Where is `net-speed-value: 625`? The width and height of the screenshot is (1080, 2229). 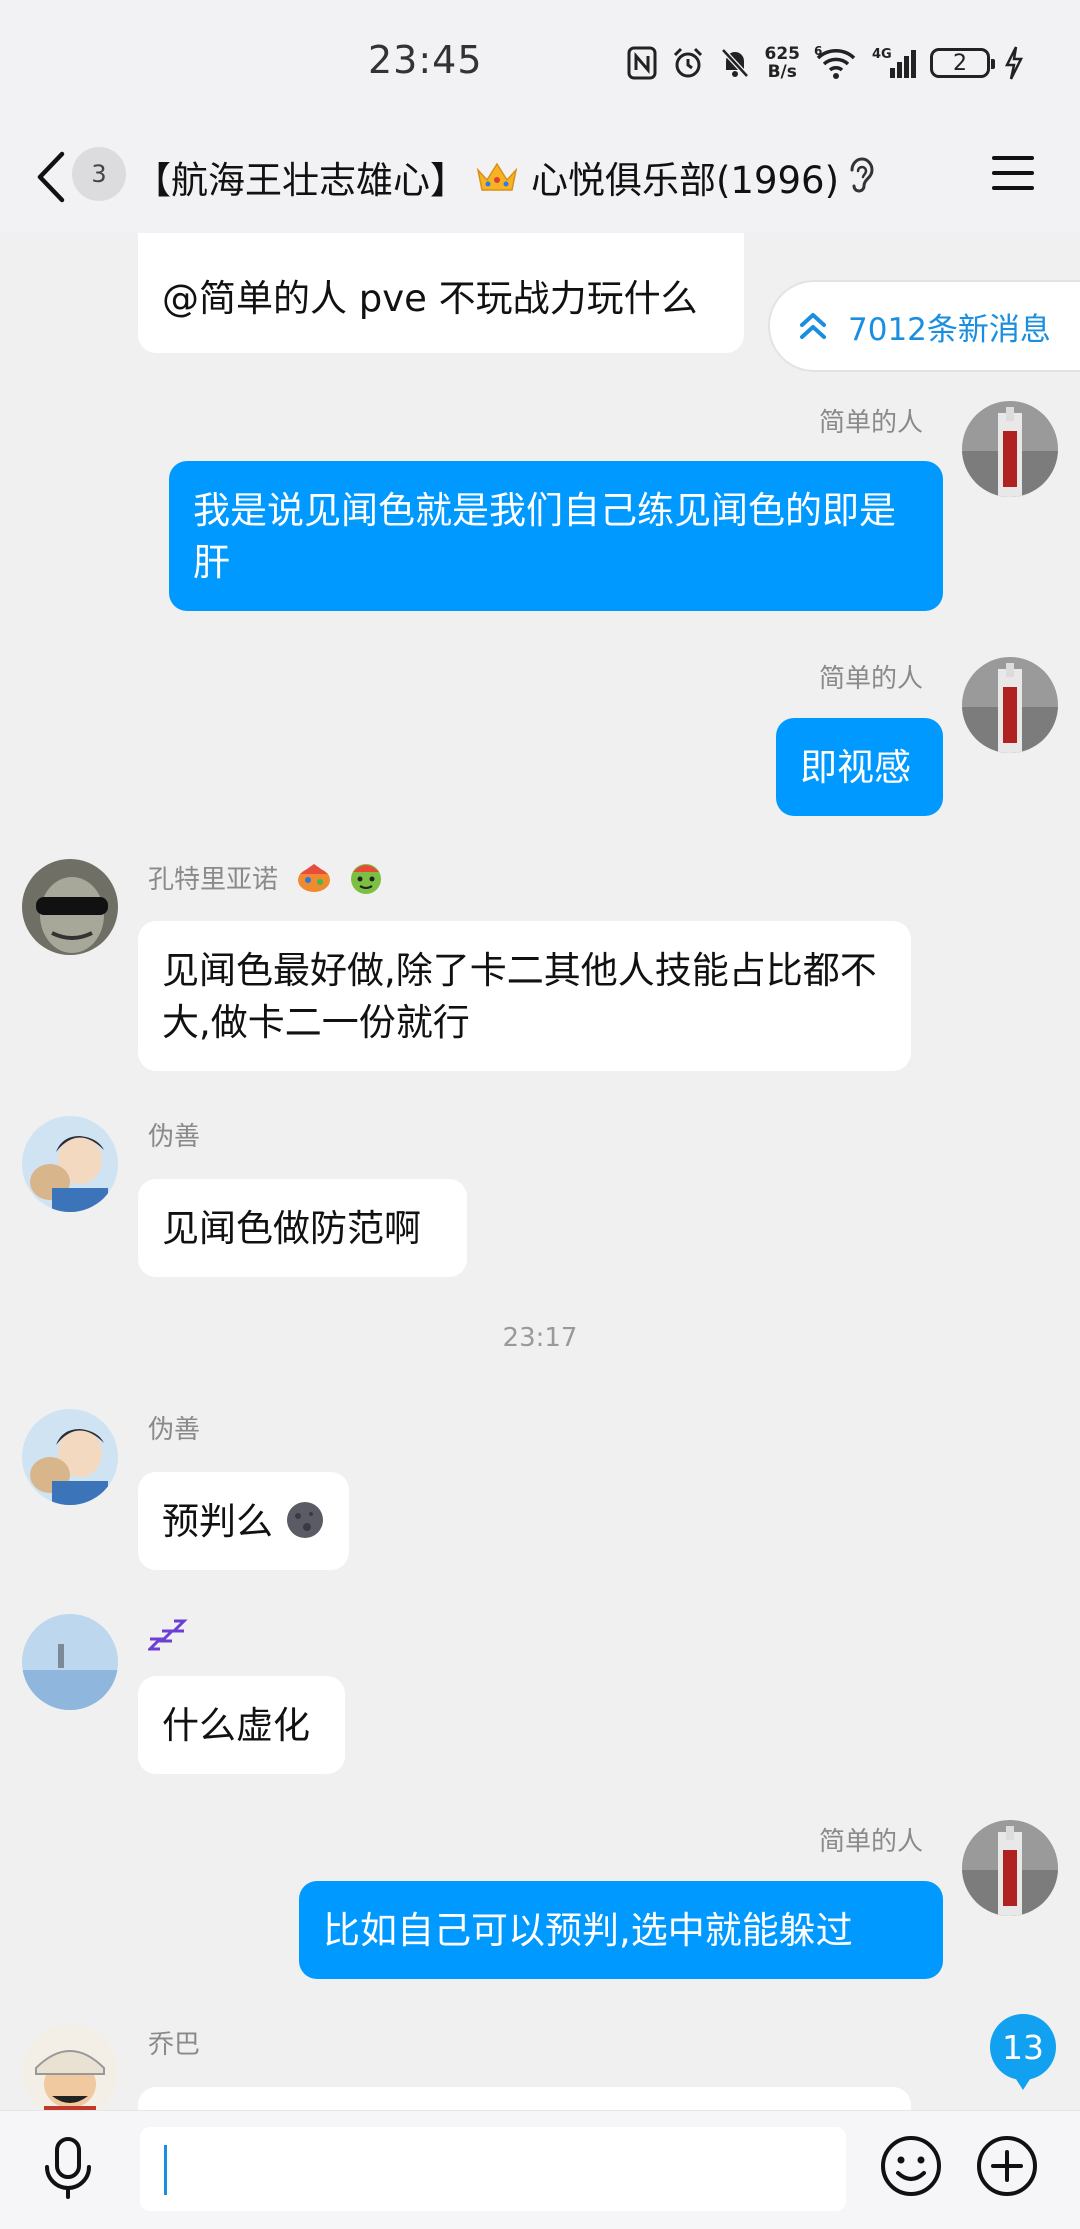
net-speed-value: 625 is located at coordinates (782, 54).